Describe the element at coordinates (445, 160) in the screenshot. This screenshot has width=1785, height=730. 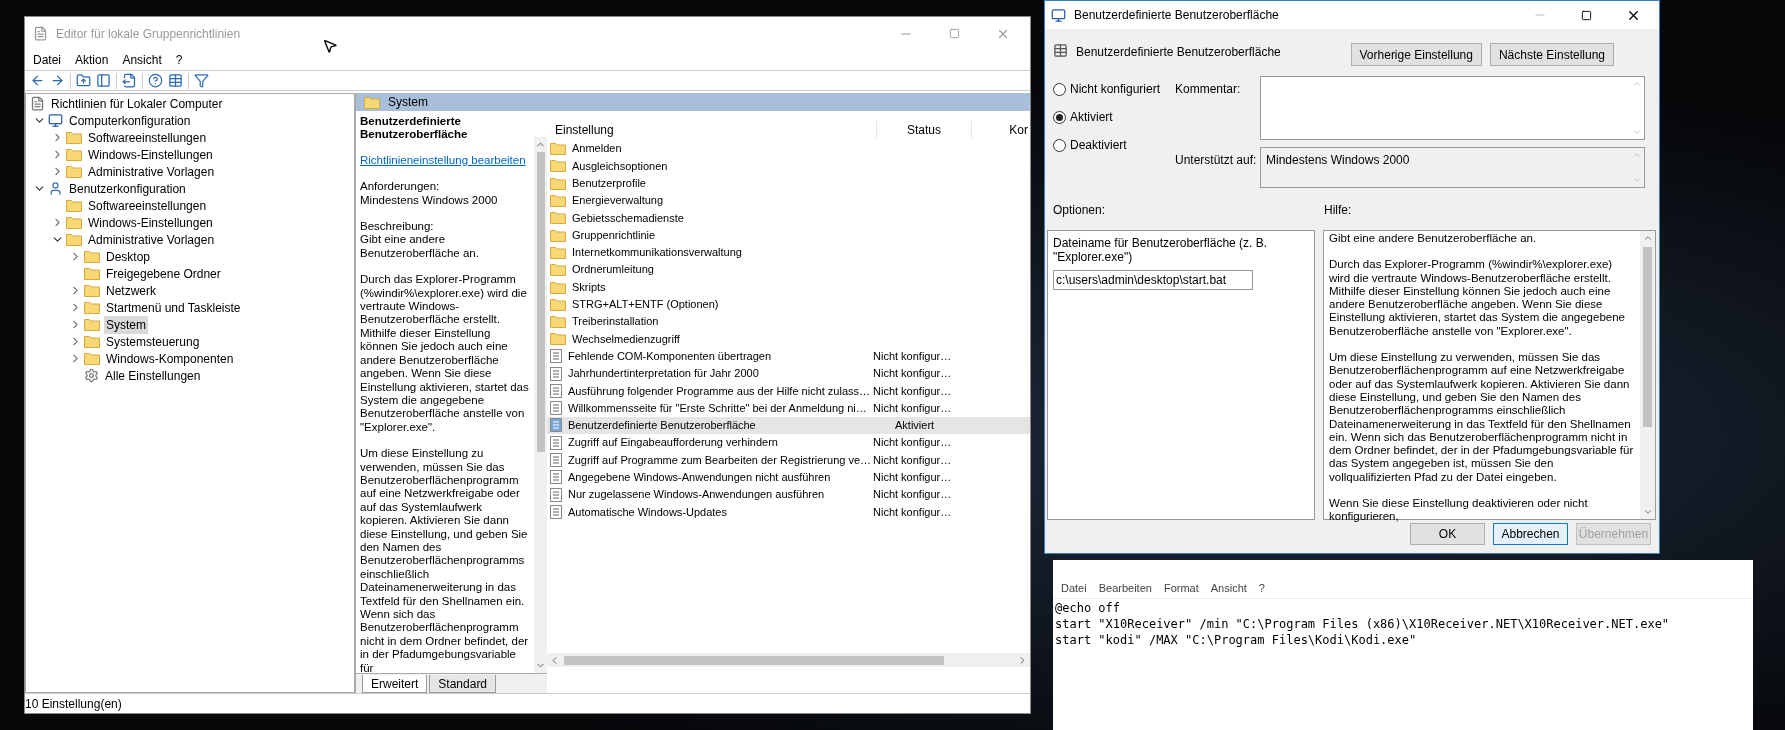
I see `edit-policy-link: Richtlinieneinstellung bearbeiten` at that location.